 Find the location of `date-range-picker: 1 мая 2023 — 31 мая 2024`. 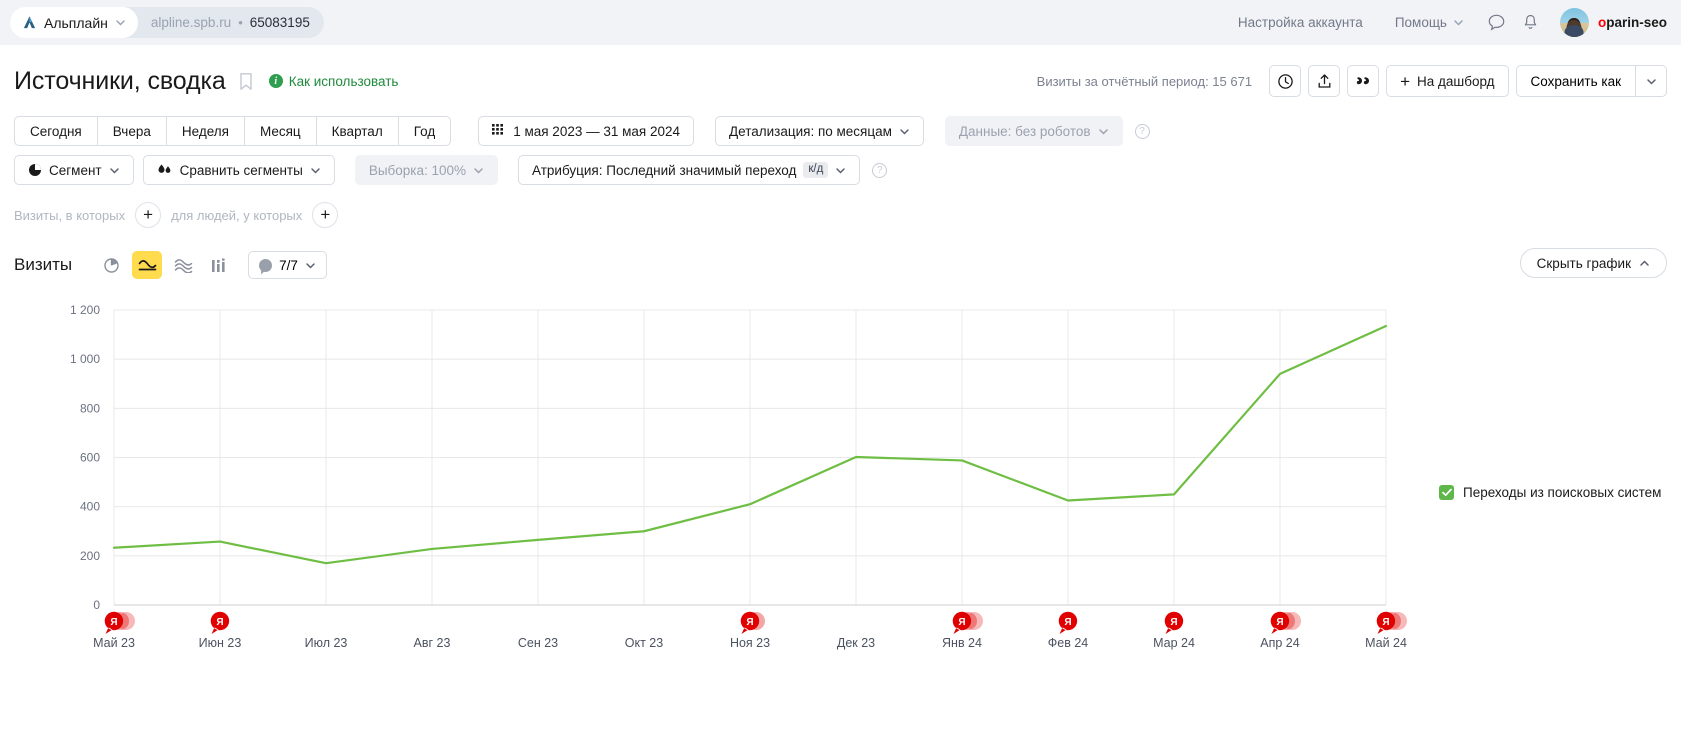

date-range-picker: 1 мая 2023 — 31 мая 2024 is located at coordinates (586, 131).